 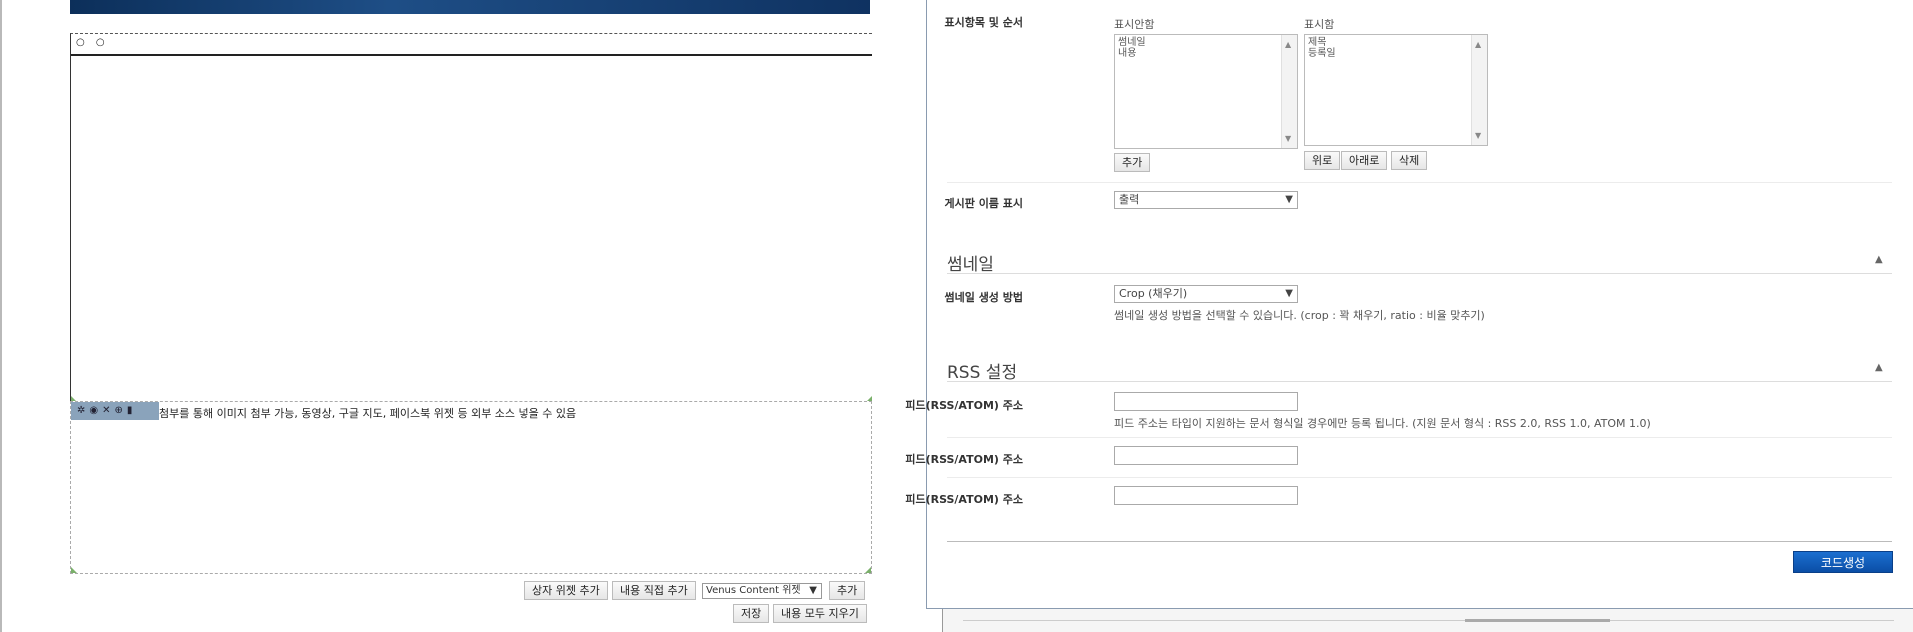 What do you see at coordinates (74, 570) in the screenshot?
I see `resize-handle-left` at bounding box center [74, 570].